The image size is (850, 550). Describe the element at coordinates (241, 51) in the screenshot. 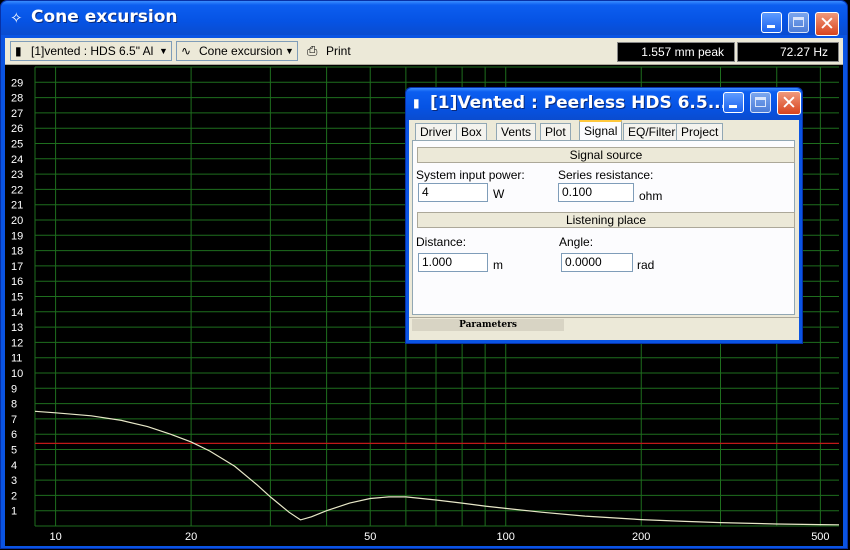

I see `plot-type-select-value: Cone excursion` at that location.